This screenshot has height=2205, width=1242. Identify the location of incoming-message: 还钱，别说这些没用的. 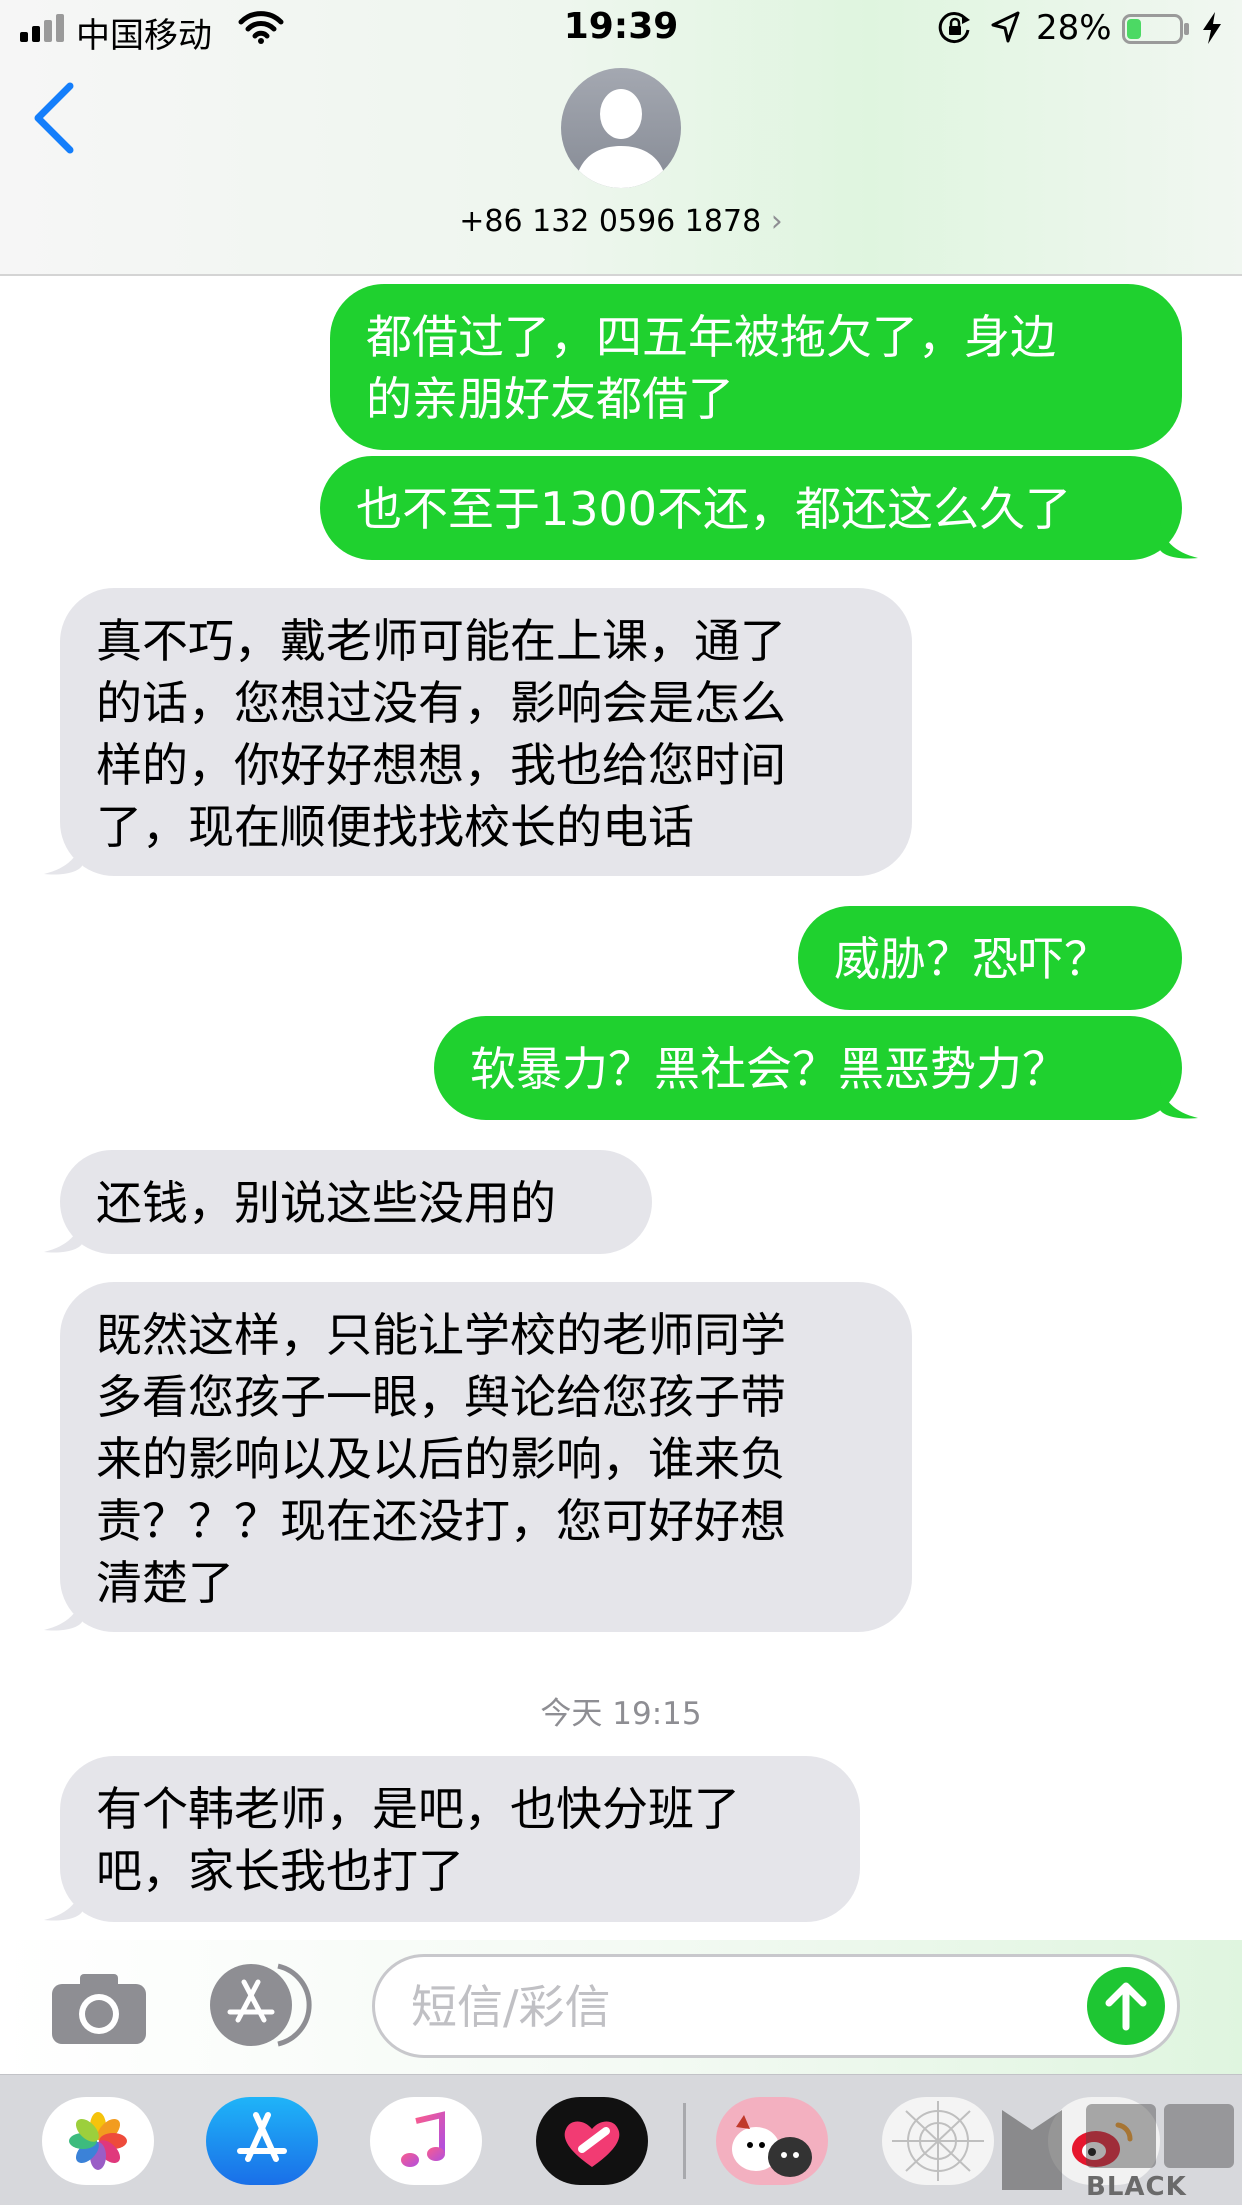
(356, 1202).